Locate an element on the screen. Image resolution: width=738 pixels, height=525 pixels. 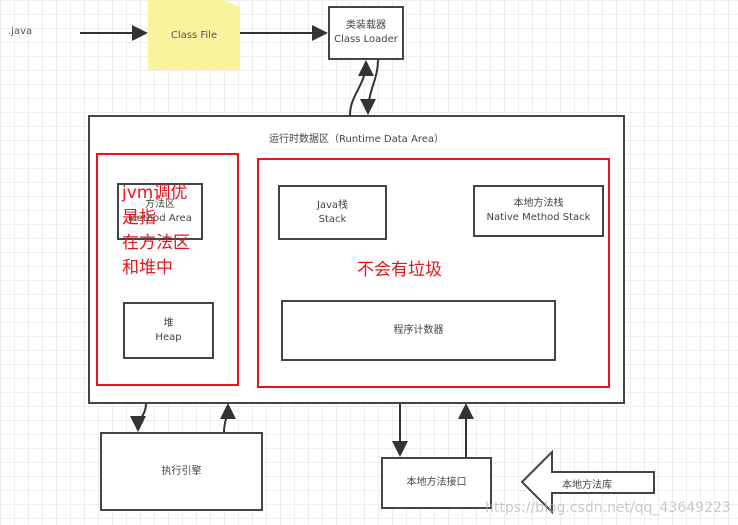
execution-engine-label: 执行引擎 is located at coordinates (181, 471).